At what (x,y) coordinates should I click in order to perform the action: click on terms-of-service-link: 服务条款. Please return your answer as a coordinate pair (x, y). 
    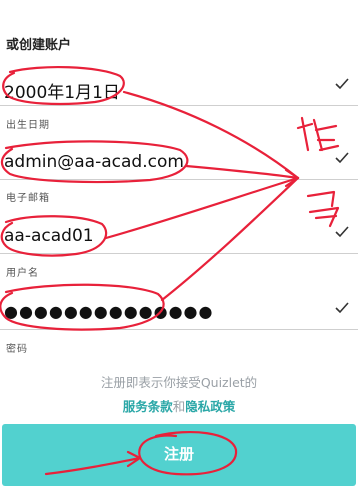
    Looking at the image, I should click on (148, 406).